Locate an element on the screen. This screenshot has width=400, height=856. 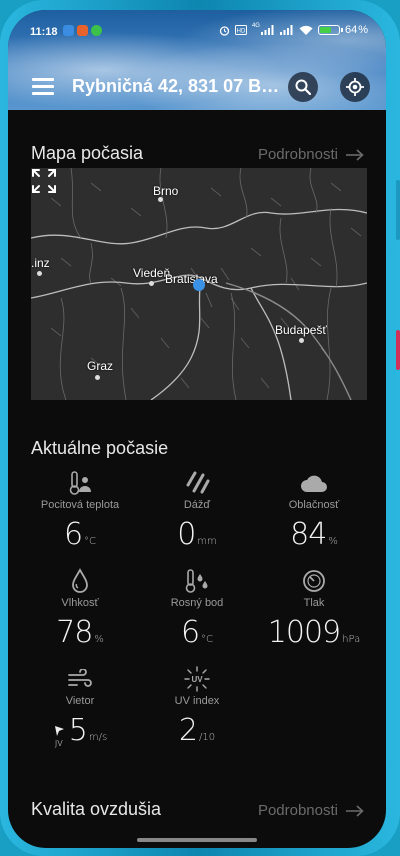
pressure-tile: Tlak 1009 hPa is located at coordinates (314, 609).